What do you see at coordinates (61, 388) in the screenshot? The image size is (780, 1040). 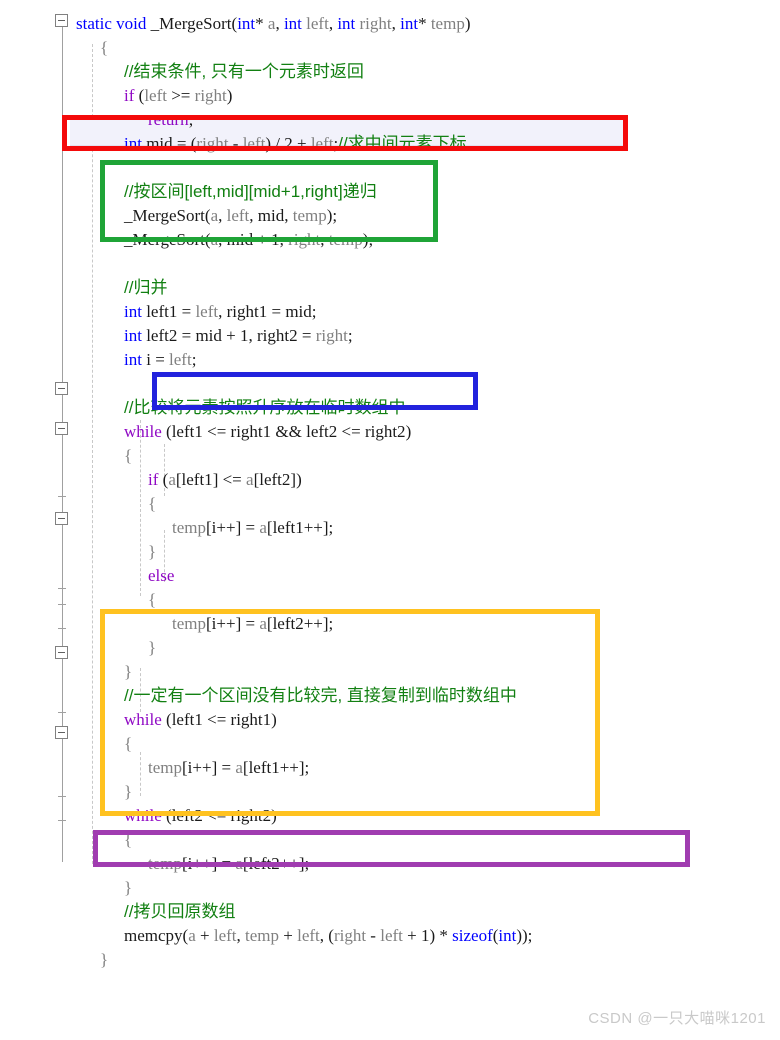 I see `fold-toggle-while-merge` at bounding box center [61, 388].